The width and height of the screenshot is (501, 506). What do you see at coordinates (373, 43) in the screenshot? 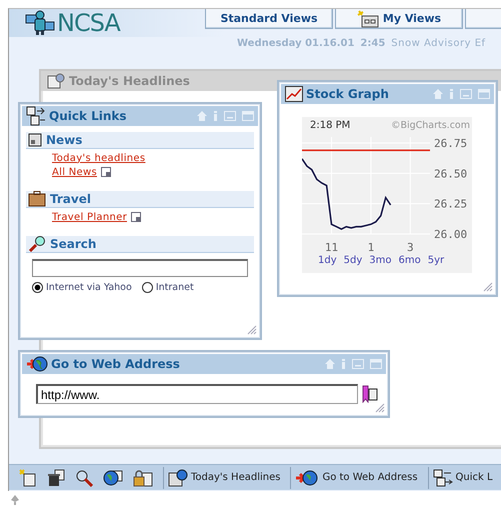
I see `time-label: 2:45` at bounding box center [373, 43].